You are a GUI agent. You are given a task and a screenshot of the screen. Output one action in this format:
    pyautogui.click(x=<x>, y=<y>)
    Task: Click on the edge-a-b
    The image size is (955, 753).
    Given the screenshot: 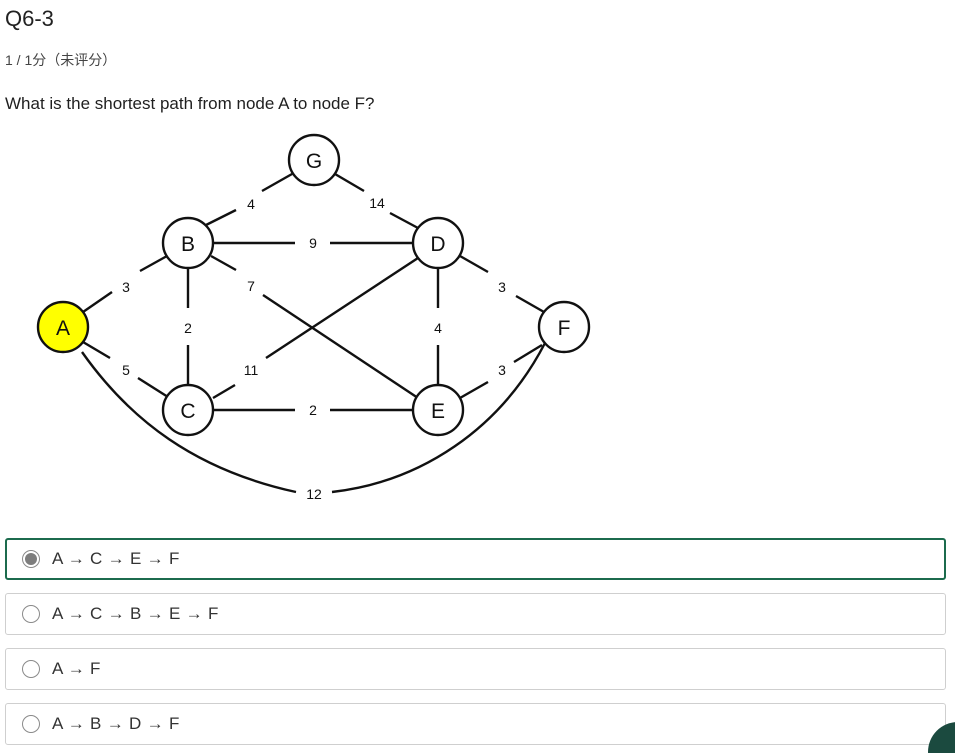 What is the action you would take?
    pyautogui.click(x=97, y=302)
    